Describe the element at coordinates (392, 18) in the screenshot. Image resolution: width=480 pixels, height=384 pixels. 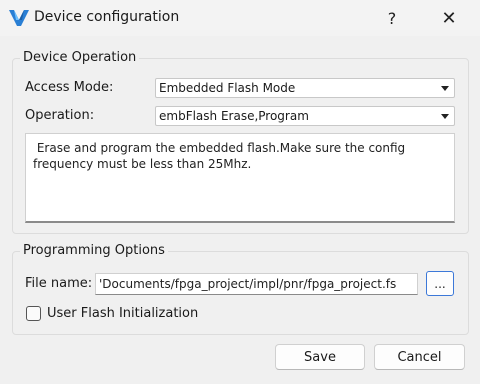
I see `help-button: ?` at that location.